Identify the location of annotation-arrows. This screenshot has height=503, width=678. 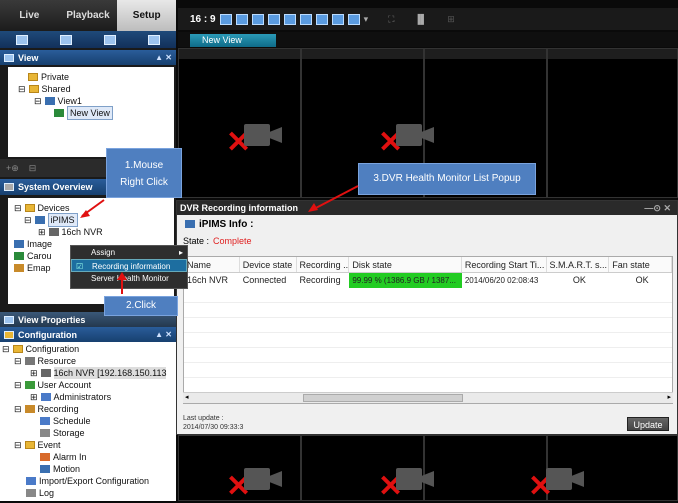
(219, 239).